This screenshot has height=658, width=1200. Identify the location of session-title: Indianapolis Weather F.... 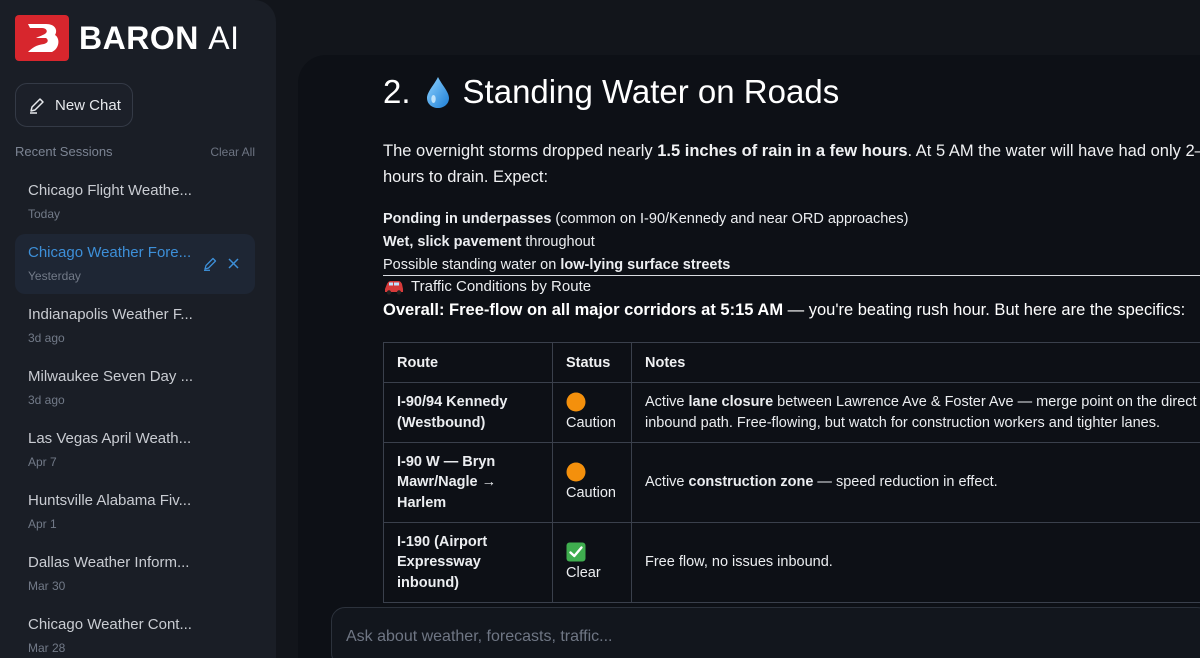
(110, 314).